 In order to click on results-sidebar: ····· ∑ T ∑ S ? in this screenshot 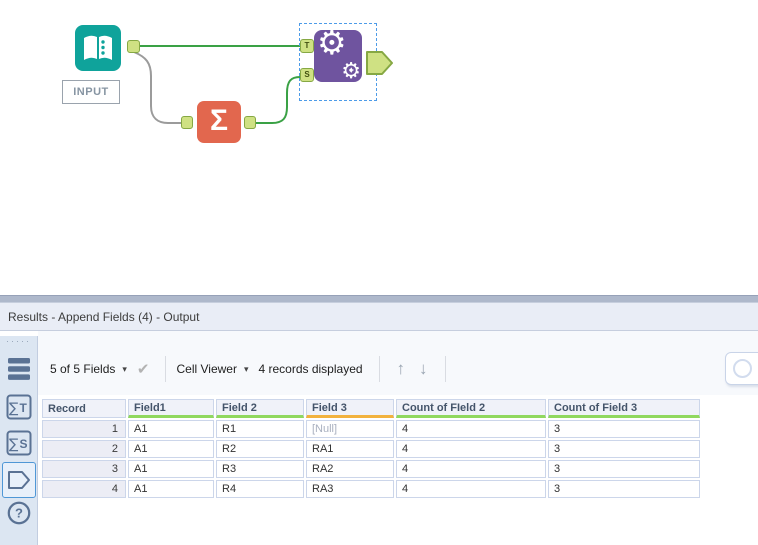, I will do `click(19, 440)`.